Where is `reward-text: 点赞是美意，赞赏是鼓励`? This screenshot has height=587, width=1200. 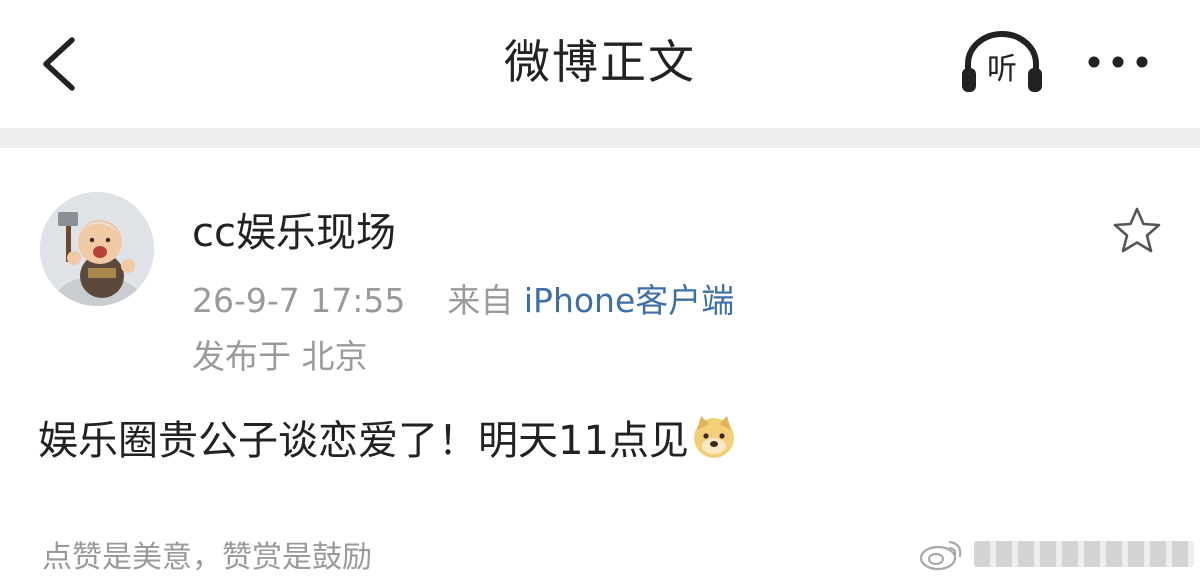
reward-text: 点赞是美意，赞赏是鼓励 is located at coordinates (207, 557).